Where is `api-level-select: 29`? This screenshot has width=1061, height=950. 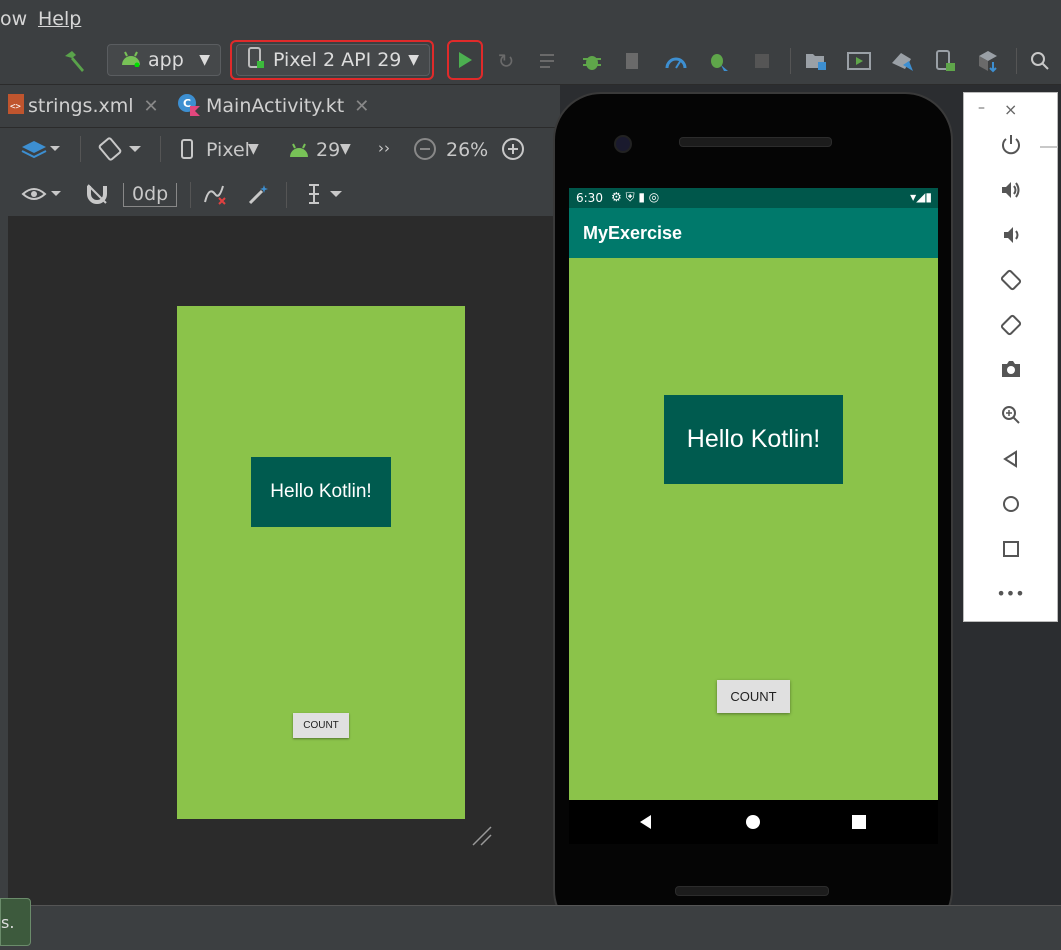 api-level-select: 29 is located at coordinates (328, 150).